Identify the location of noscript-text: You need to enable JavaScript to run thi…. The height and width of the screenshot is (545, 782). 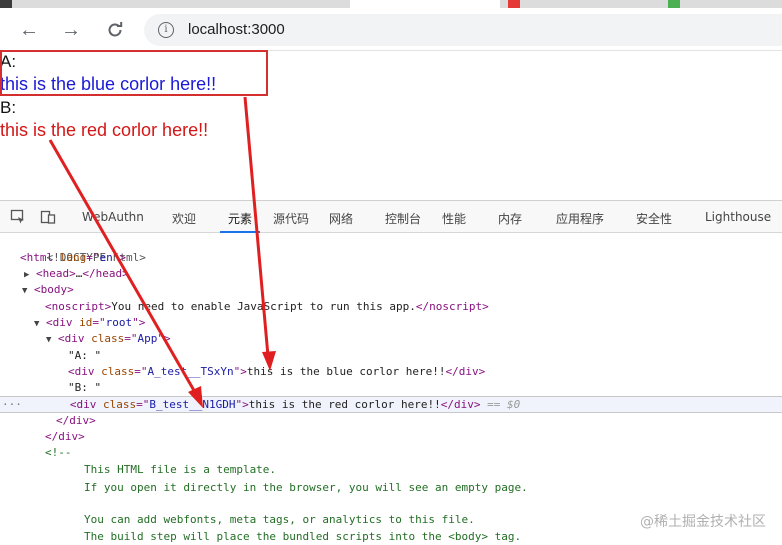
(263, 306).